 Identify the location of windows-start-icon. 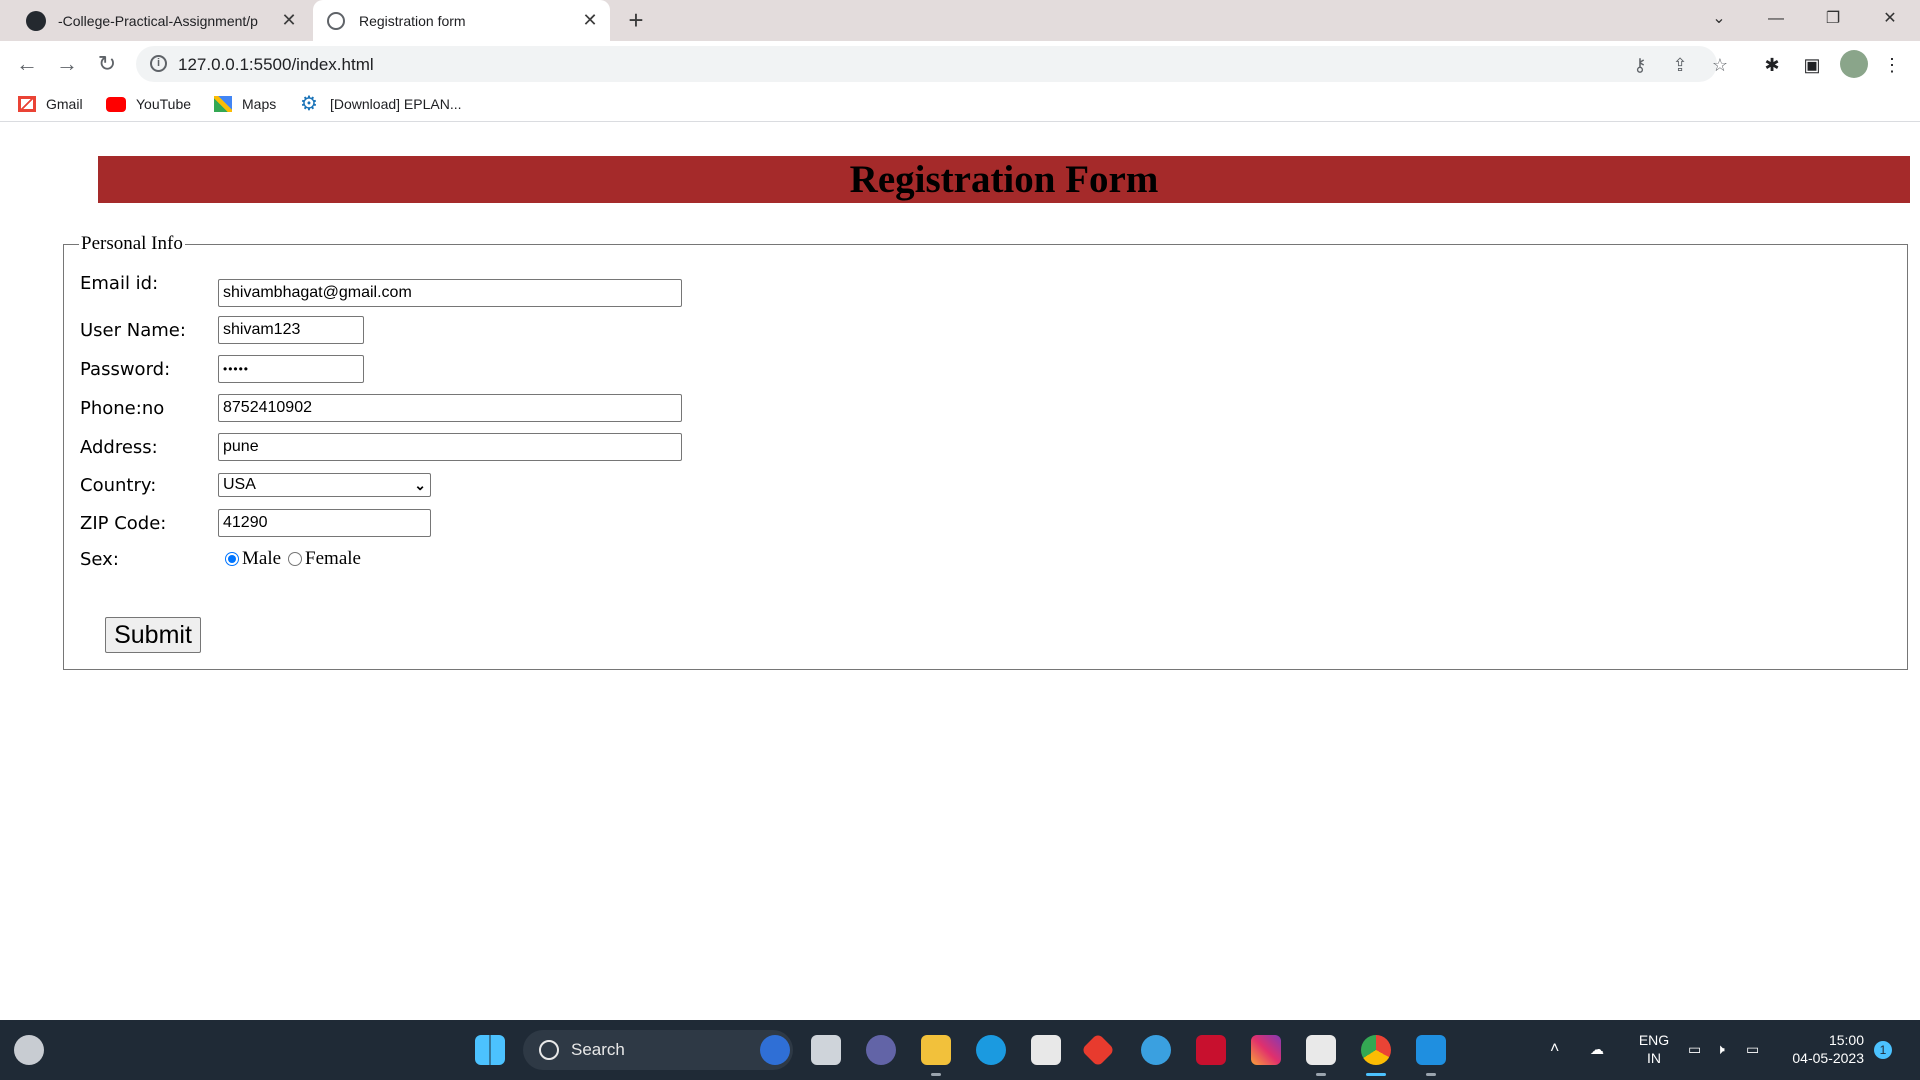
(490, 1050).